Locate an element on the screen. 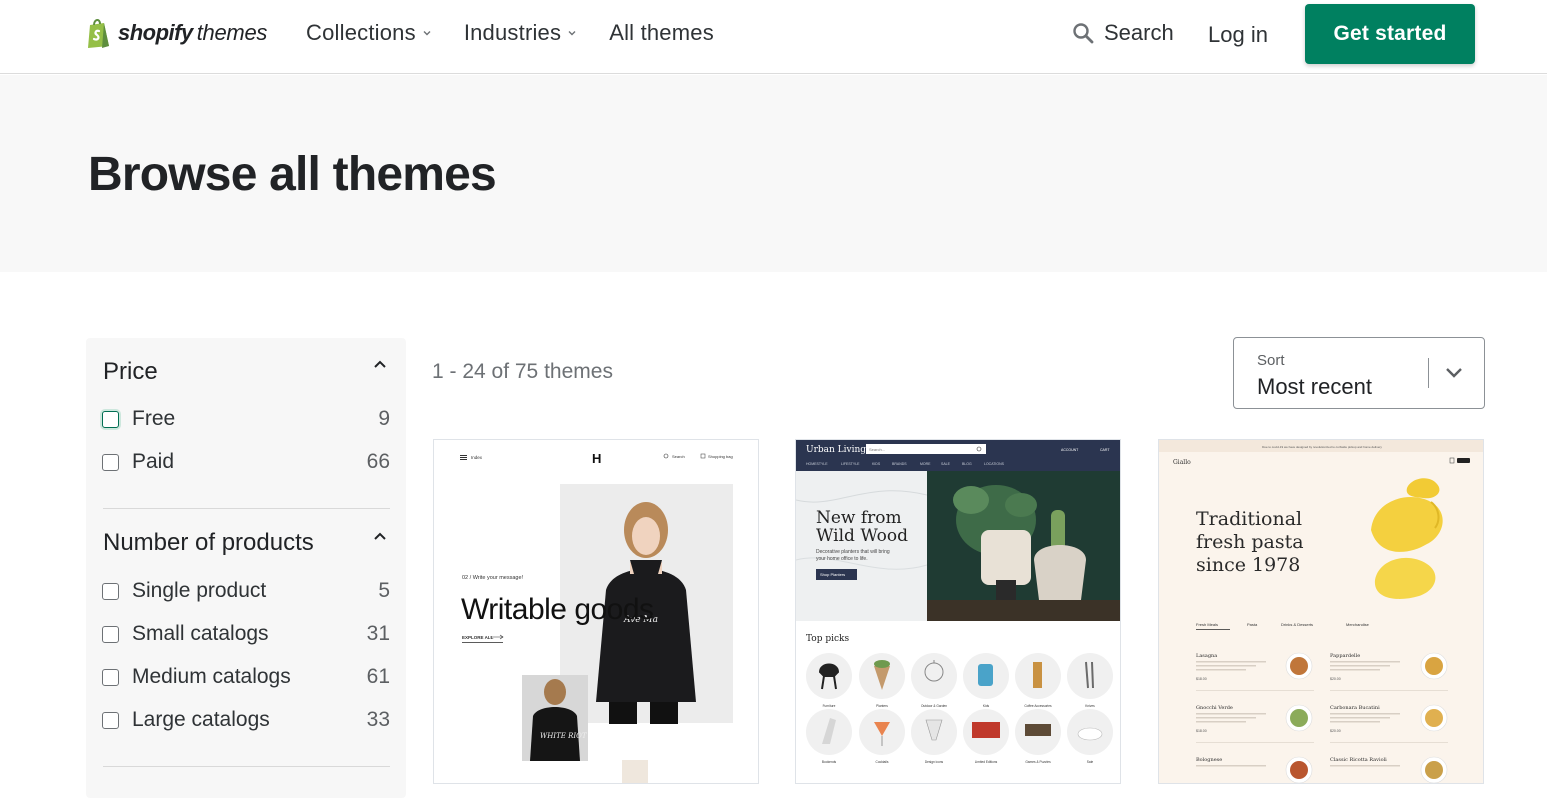 Image resolution: width=1547 pixels, height=798 pixels. filter-option-count: 66 is located at coordinates (378, 461).